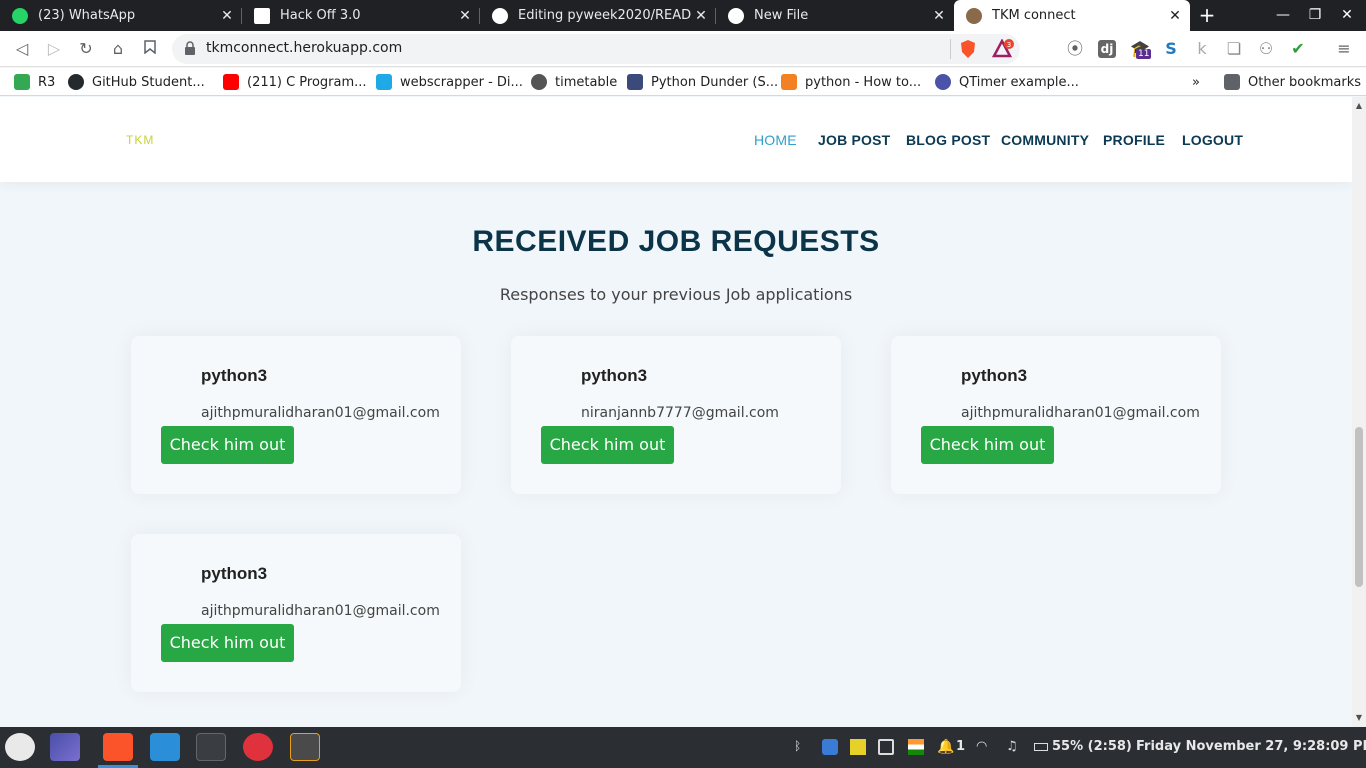  Describe the element at coordinates (22, 82) in the screenshot. I see `meet-icon` at that location.